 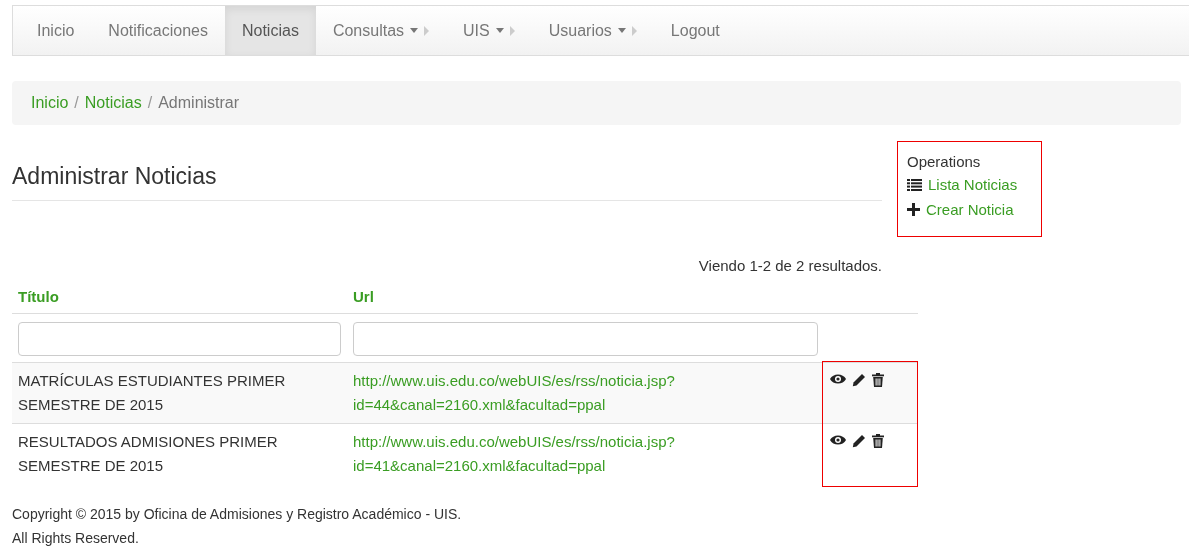 What do you see at coordinates (158, 30) in the screenshot?
I see `nav-link: Notificaciones` at bounding box center [158, 30].